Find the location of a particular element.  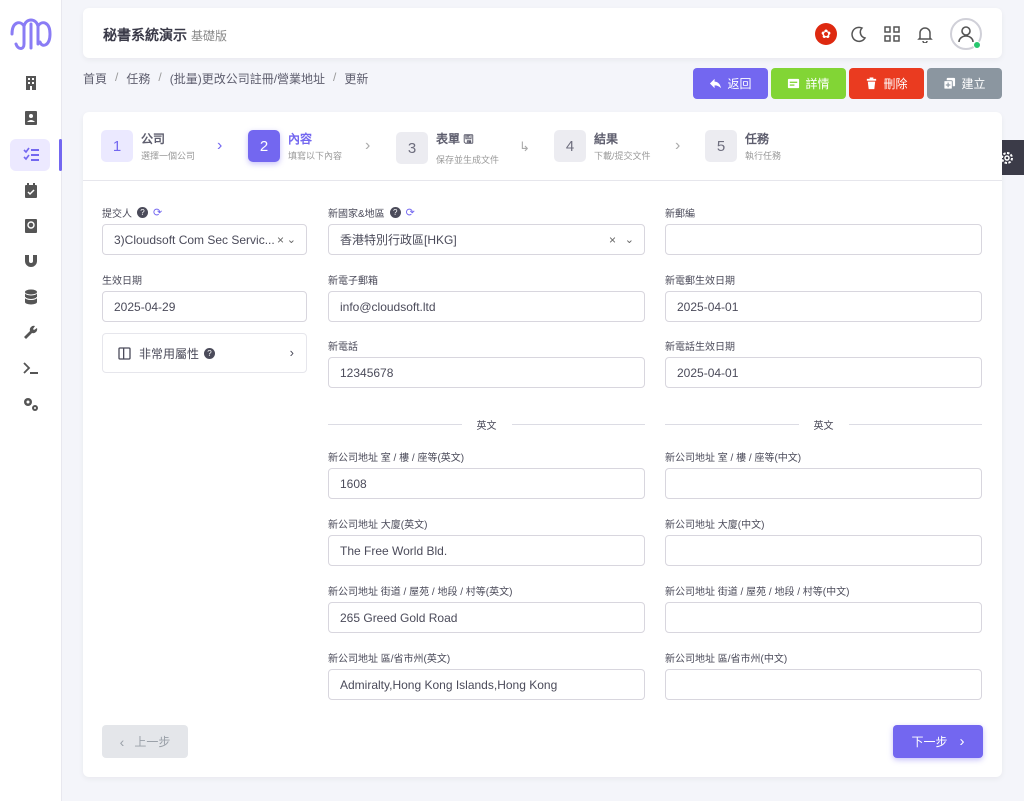

step-number: 1 is located at coordinates (117, 146).